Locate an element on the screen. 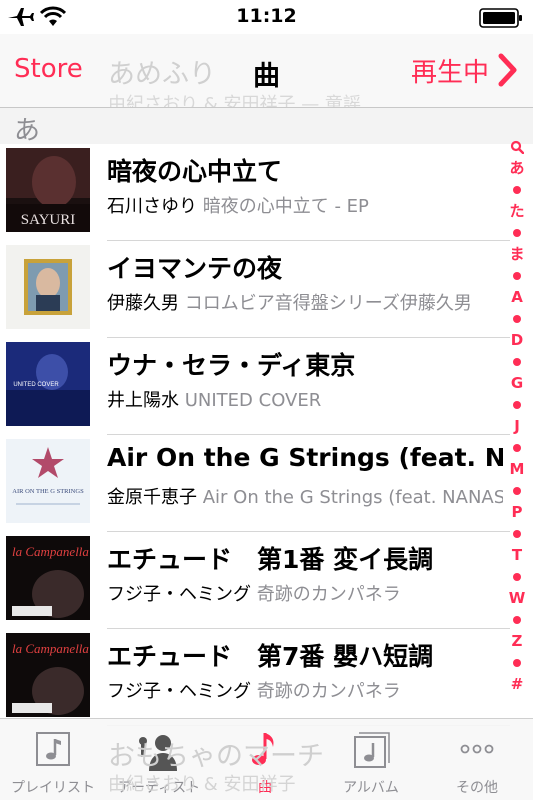 The width and height of the screenshot is (533, 800). index-letter: た is located at coordinates (517, 212).